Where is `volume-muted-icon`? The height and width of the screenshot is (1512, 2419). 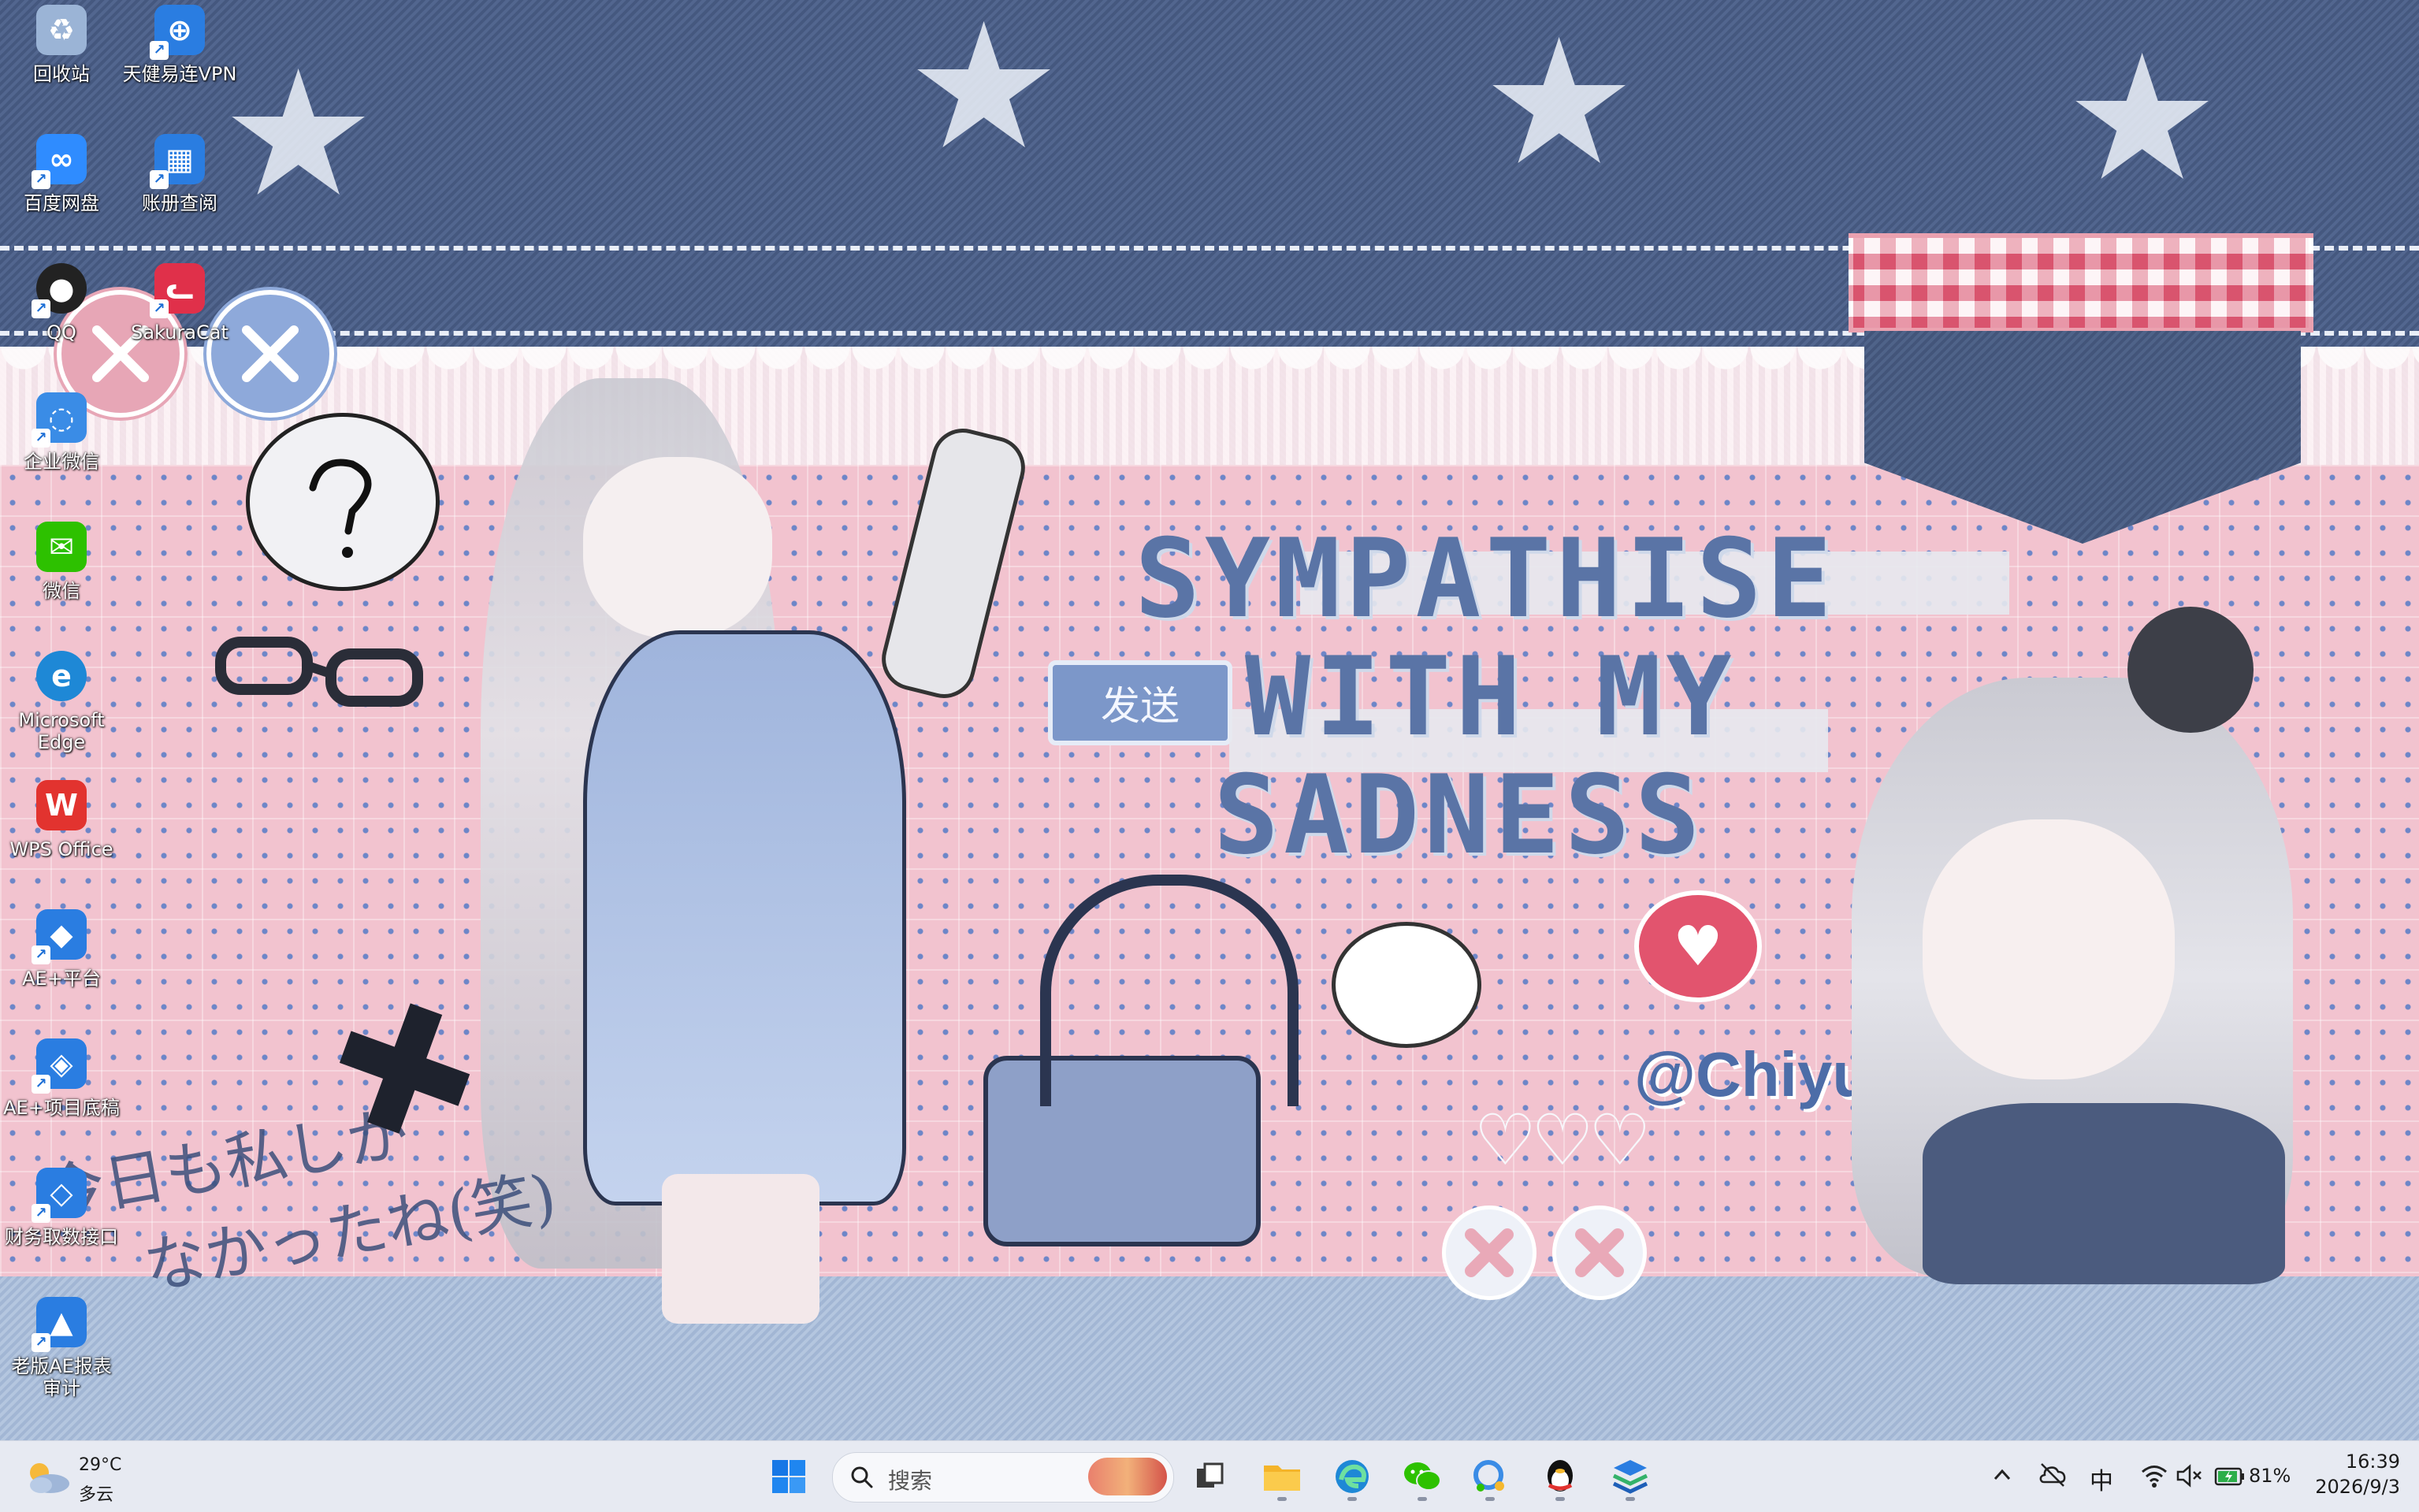 volume-muted-icon is located at coordinates (2189, 1476).